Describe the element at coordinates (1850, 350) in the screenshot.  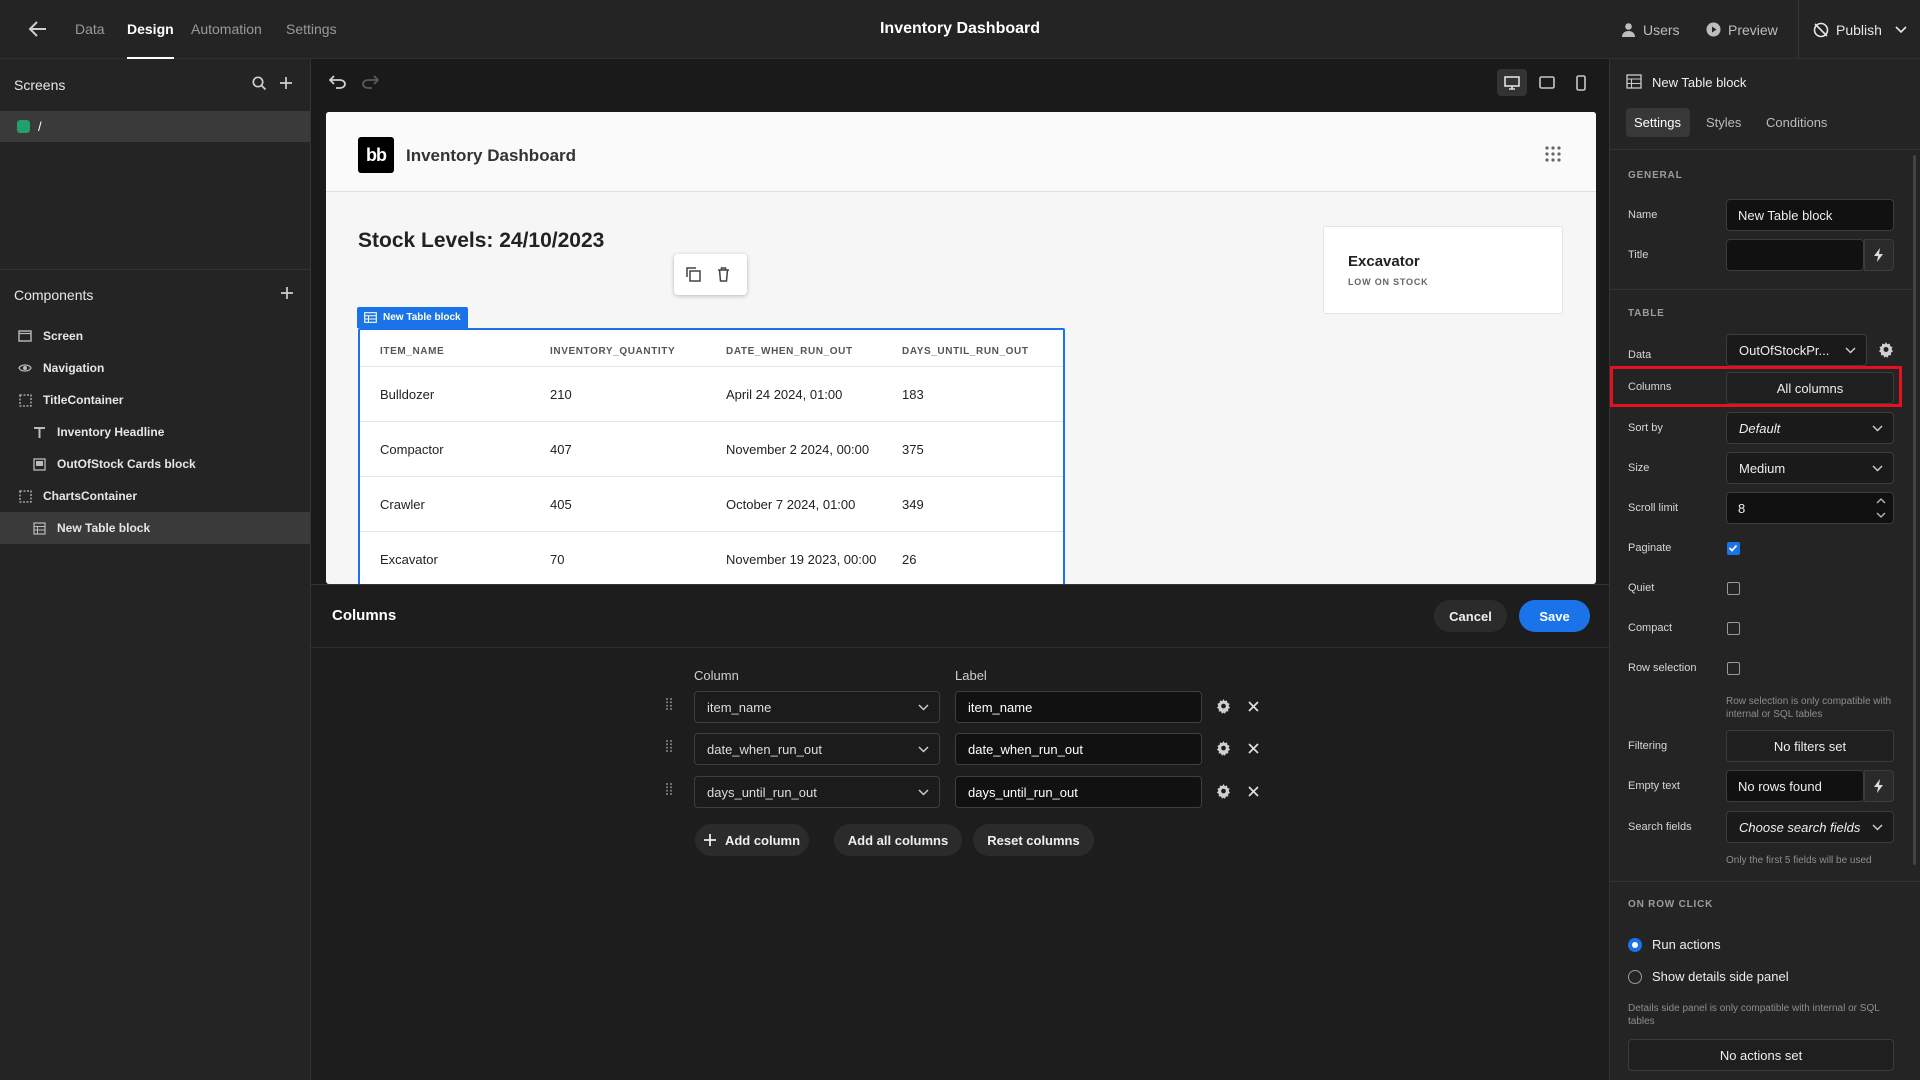
I see `chevron-down-icon` at that location.